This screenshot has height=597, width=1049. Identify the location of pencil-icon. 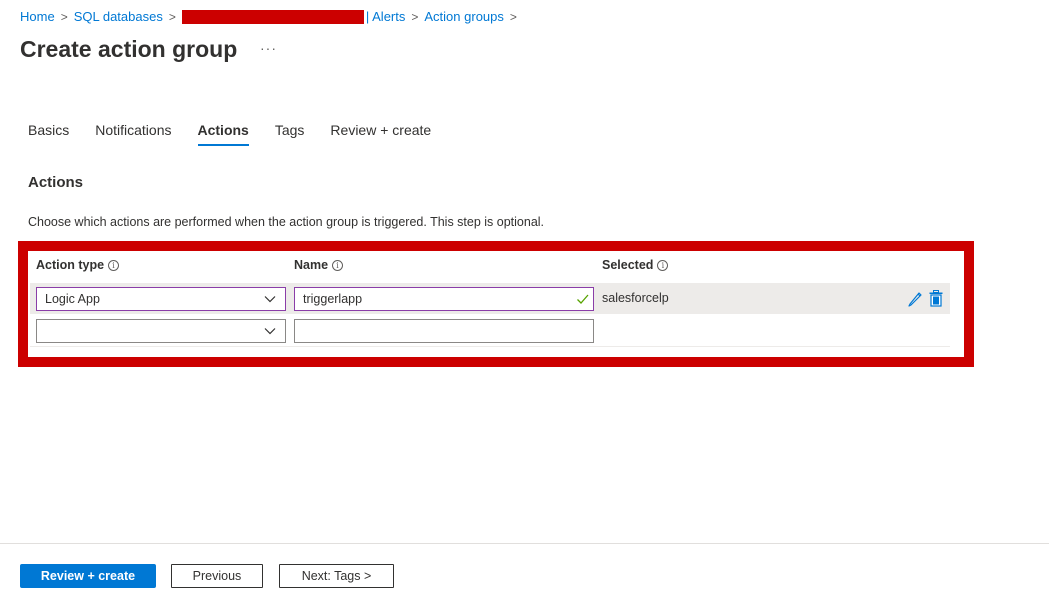
(915, 298).